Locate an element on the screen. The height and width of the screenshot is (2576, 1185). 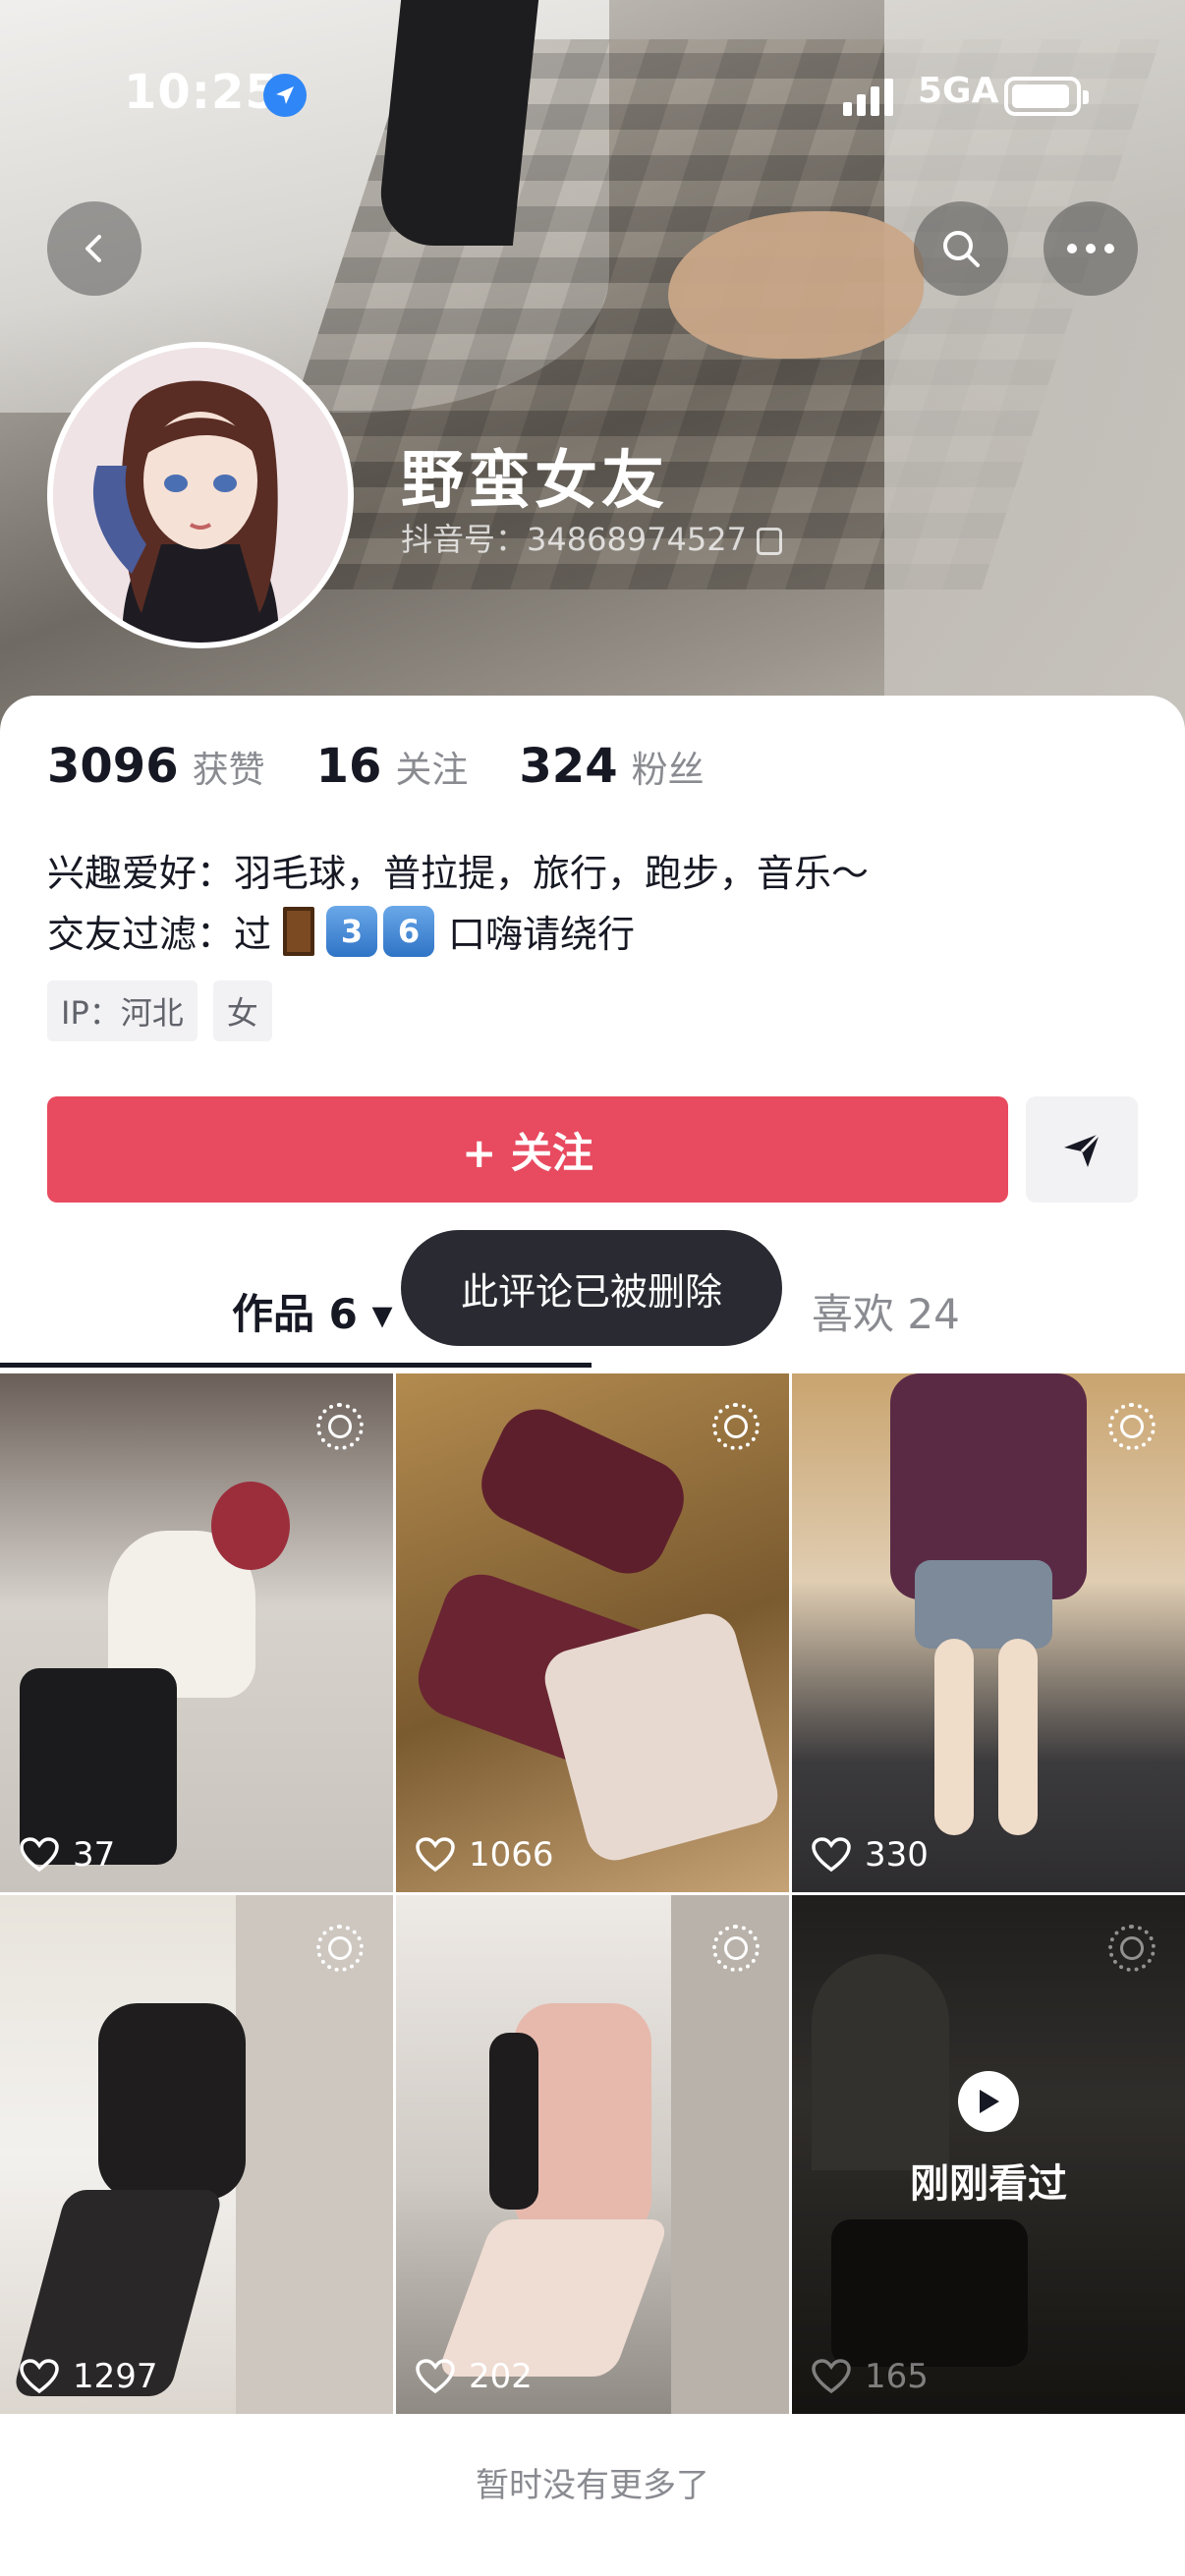
nickname: 野蛮女友 is located at coordinates (534, 481).